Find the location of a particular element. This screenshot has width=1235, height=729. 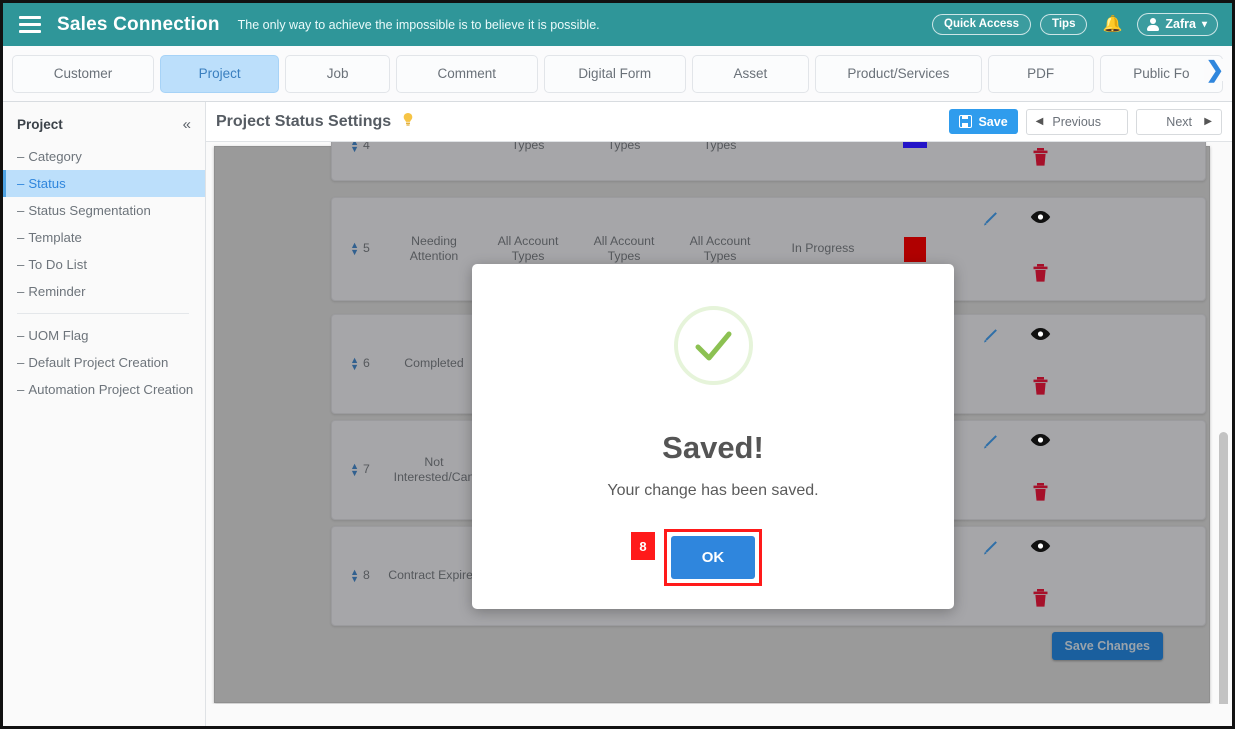

header-actions: Quick Access Tips 🔔 Zafra ▾ is located at coordinates (1075, 24).